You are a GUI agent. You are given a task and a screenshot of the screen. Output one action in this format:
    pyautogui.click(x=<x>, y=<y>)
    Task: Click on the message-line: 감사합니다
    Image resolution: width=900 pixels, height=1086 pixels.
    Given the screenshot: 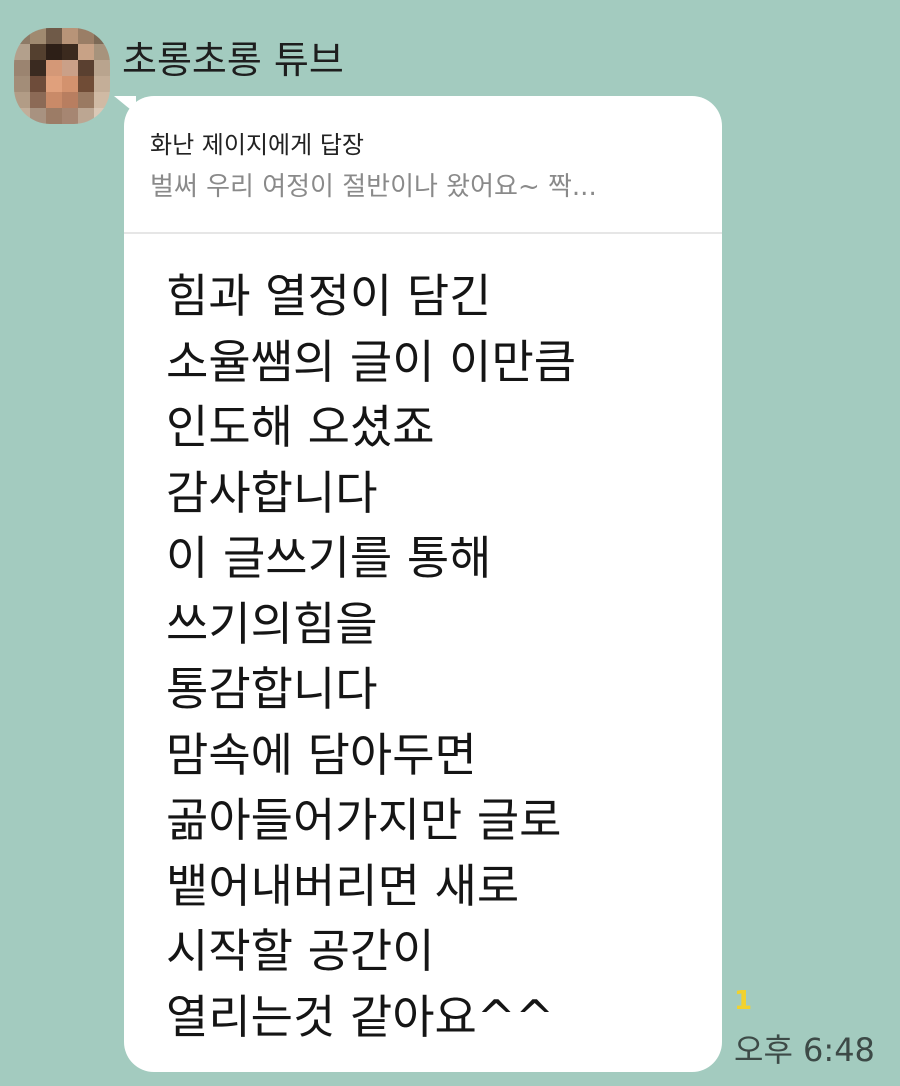 What is the action you would take?
    pyautogui.click(x=272, y=492)
    